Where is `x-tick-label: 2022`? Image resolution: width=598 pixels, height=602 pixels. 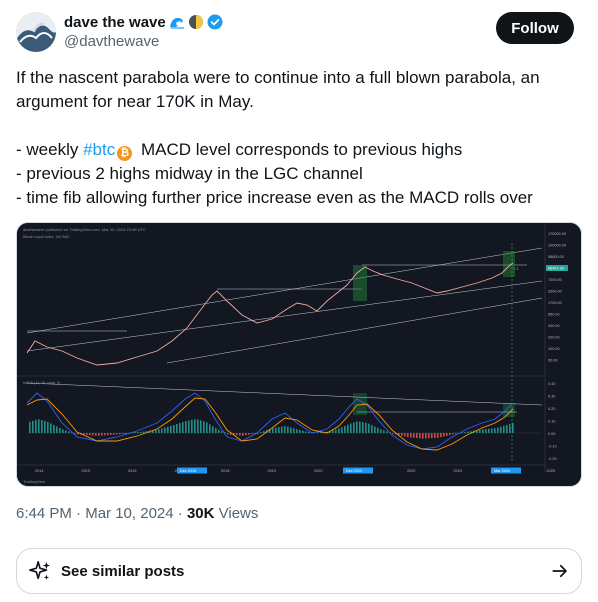 x-tick-label: 2022 is located at coordinates (411, 471).